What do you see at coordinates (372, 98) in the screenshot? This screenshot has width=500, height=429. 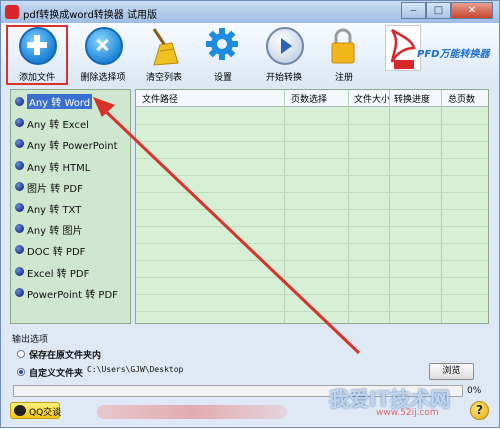 I see `column-file-size: 文件大小` at bounding box center [372, 98].